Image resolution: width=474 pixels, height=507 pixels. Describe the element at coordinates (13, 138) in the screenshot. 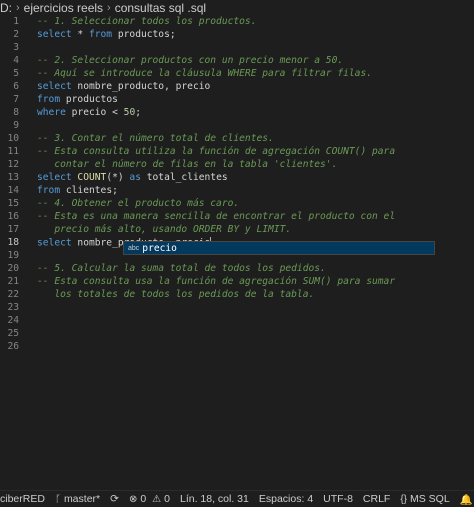

I see `line-number: 10` at that location.